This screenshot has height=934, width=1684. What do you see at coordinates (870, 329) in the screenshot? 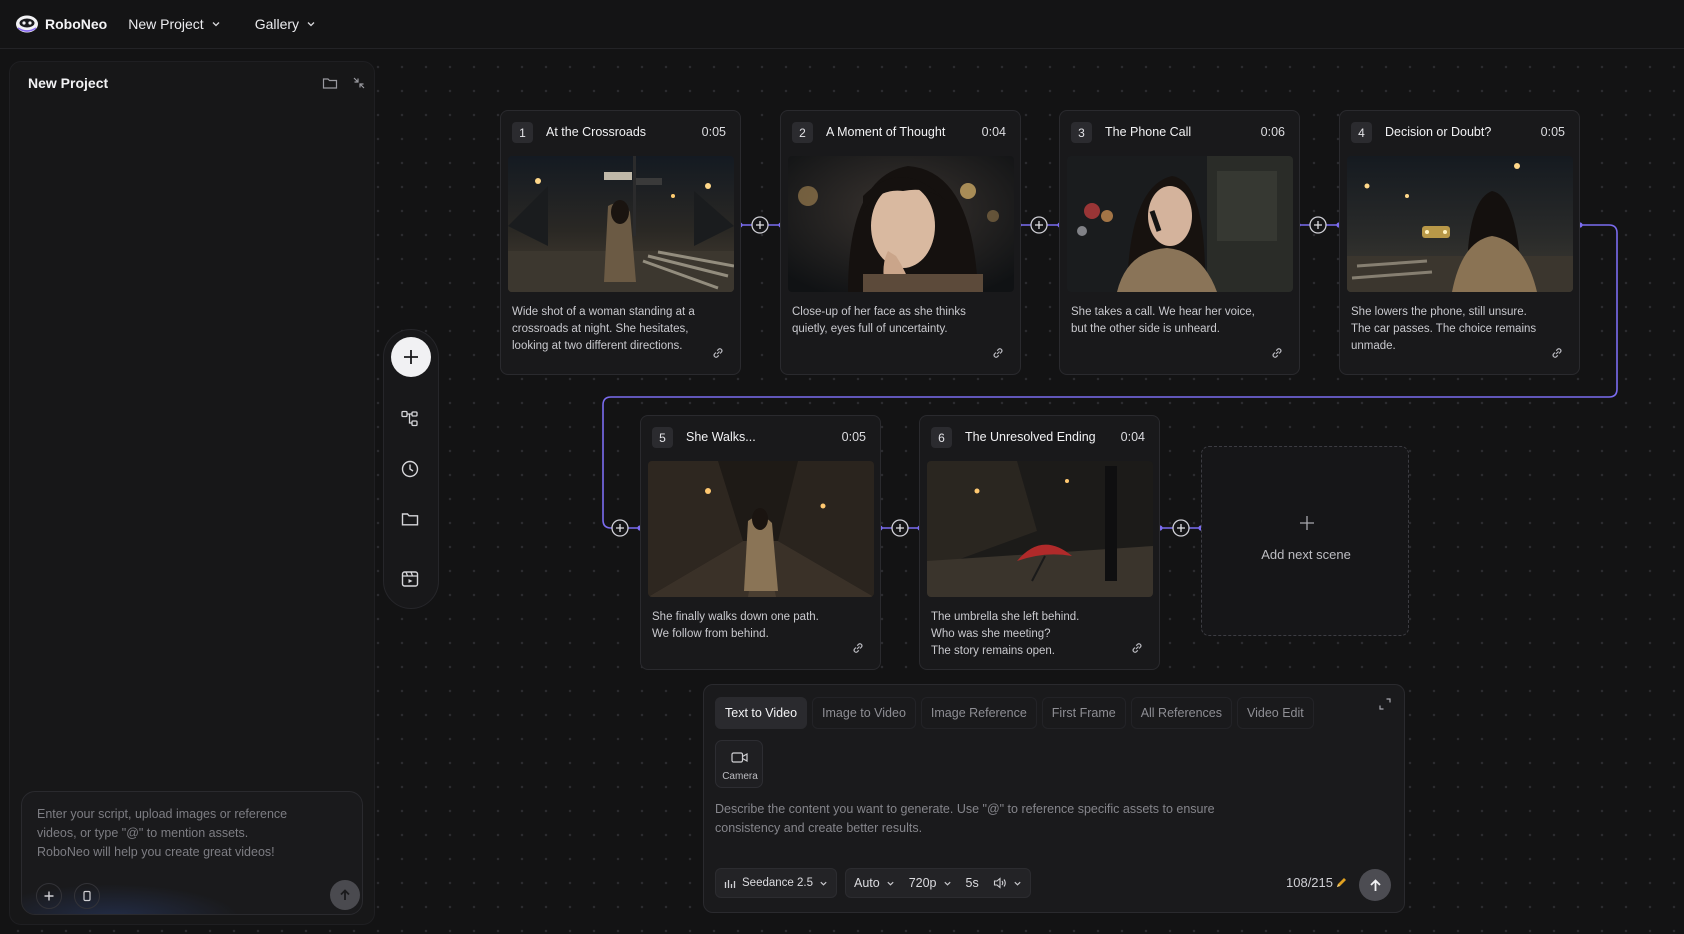
I see `description-line: quietly, eyes full of uncertainty.` at bounding box center [870, 329].